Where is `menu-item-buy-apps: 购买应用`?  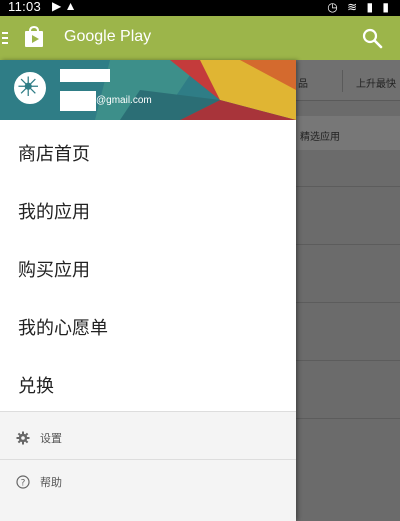
menu-item-buy-apps: 购买应用 is located at coordinates (148, 267).